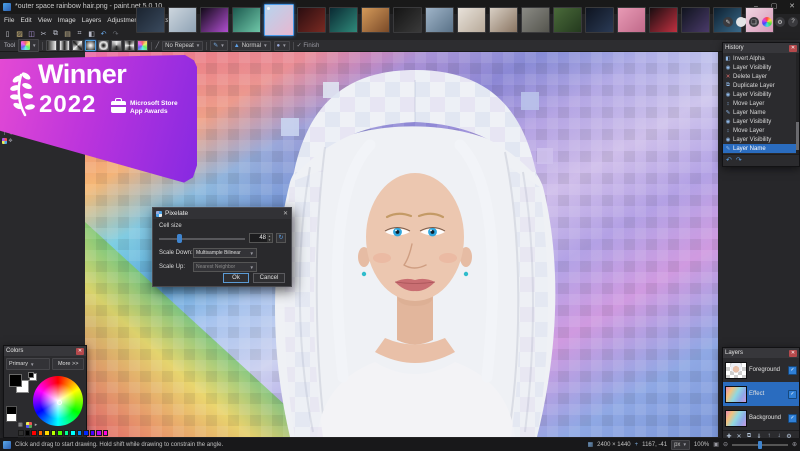 This screenshot has height=451, width=800. Describe the element at coordinates (7, 33) in the screenshot. I see `new-icon: ▯` at that location.